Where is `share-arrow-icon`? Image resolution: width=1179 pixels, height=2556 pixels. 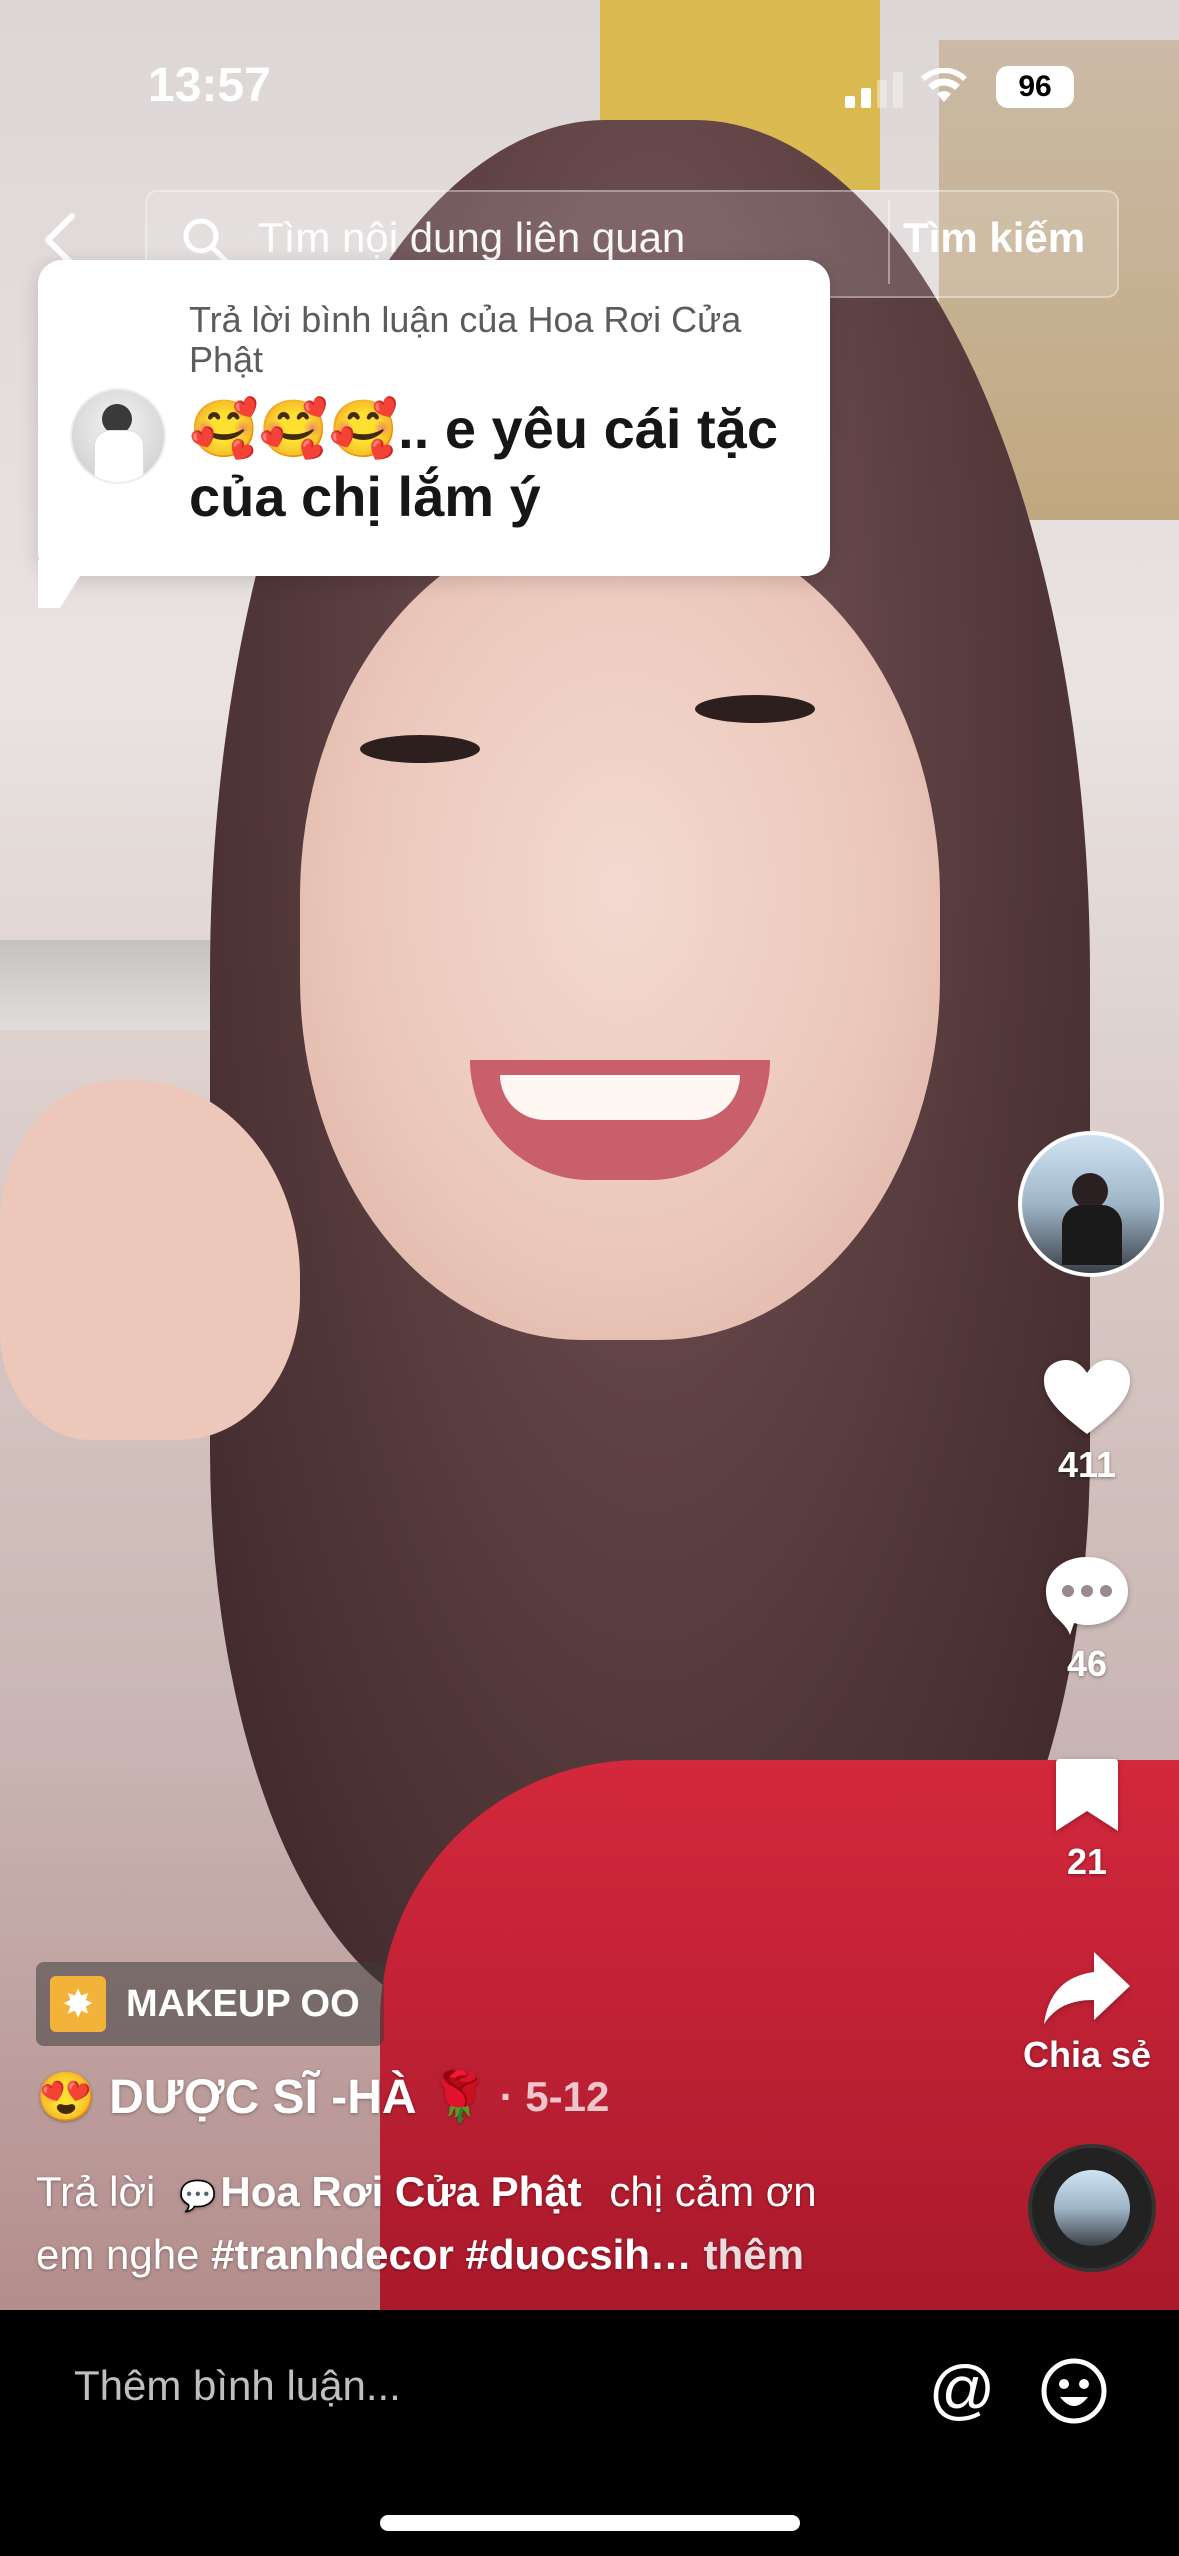
share-arrow-icon is located at coordinates (1087, 1988).